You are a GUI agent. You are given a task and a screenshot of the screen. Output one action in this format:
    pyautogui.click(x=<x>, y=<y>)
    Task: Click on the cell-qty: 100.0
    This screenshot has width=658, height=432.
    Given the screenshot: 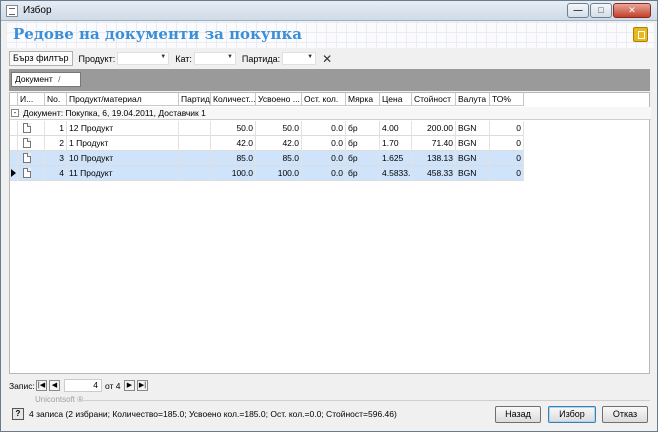 What is the action you would take?
    pyautogui.click(x=233, y=173)
    